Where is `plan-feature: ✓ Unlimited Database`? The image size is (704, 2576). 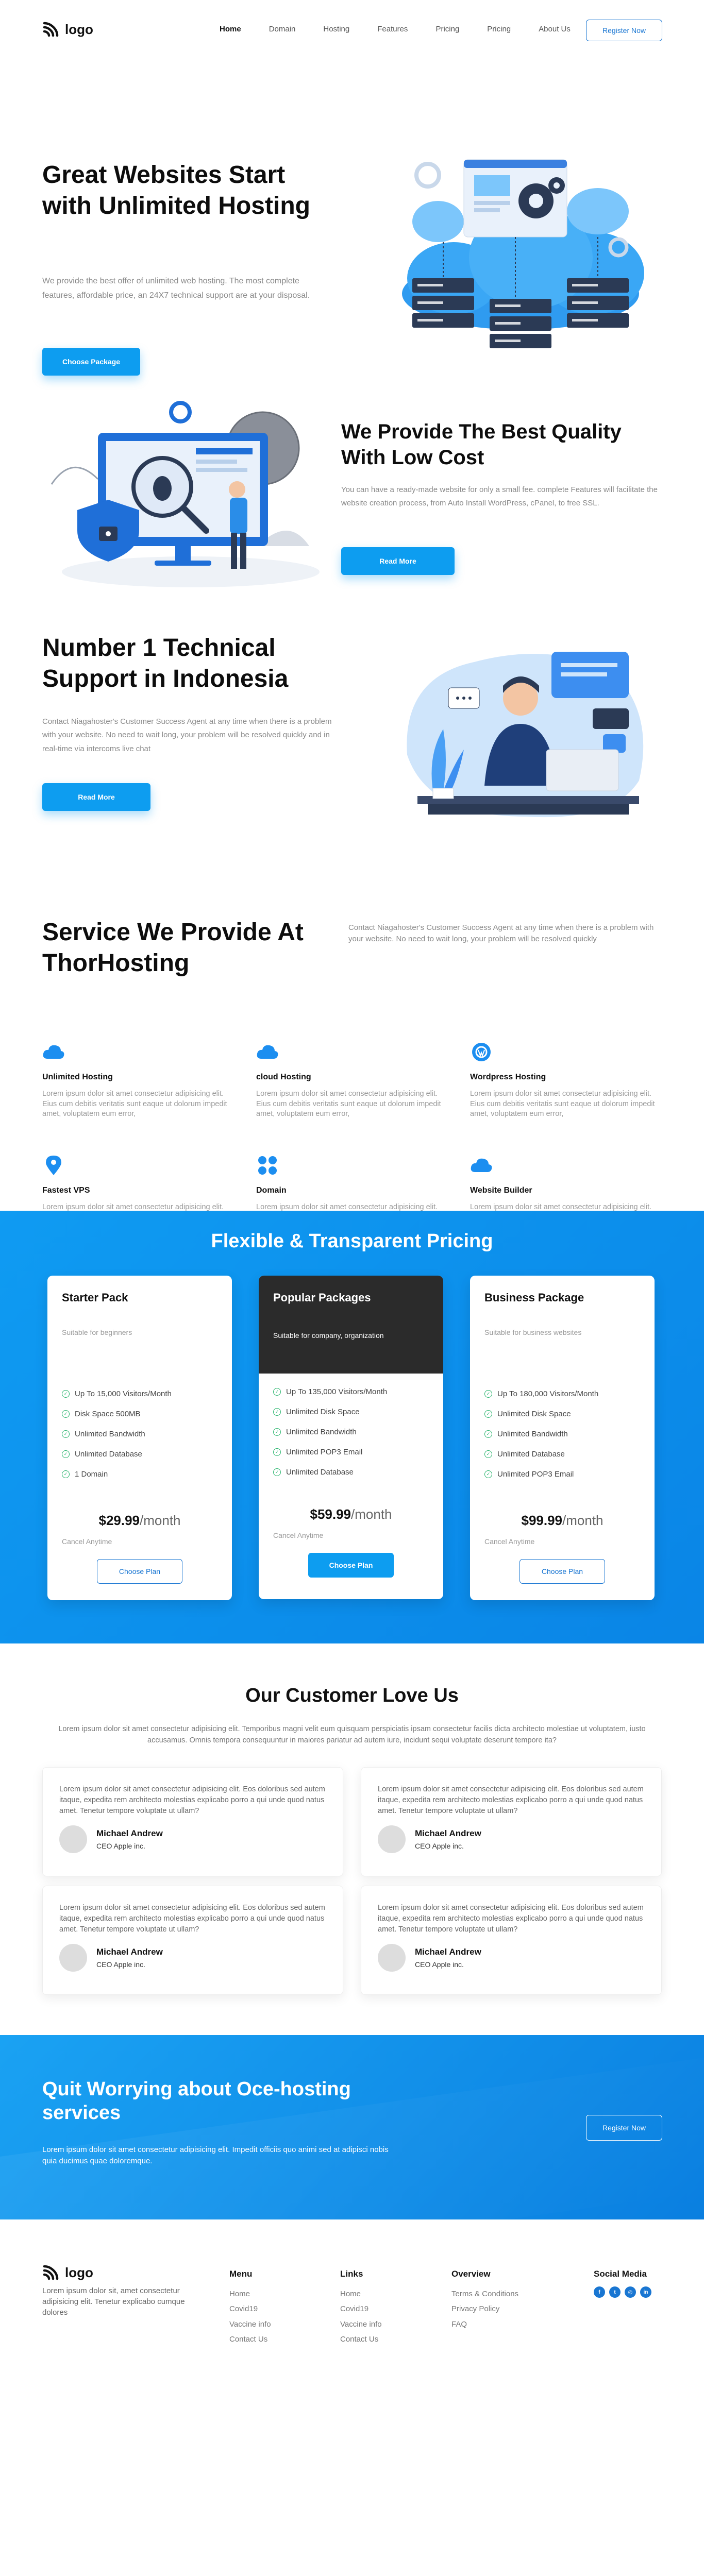
plan-feature: ✓ Unlimited Database is located at coordinates (330, 1472).